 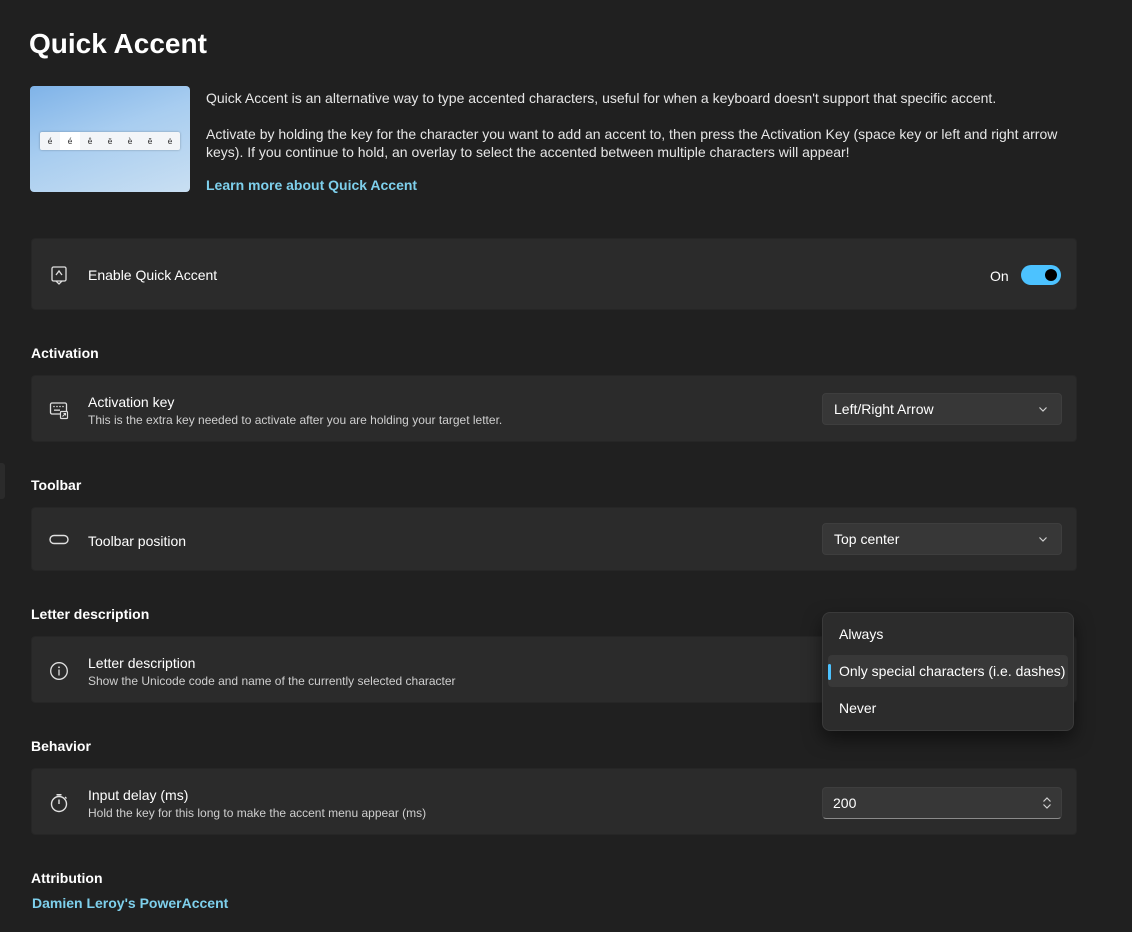 What do you see at coordinates (884, 409) in the screenshot?
I see `combobox-value: Left/Right Arrow` at bounding box center [884, 409].